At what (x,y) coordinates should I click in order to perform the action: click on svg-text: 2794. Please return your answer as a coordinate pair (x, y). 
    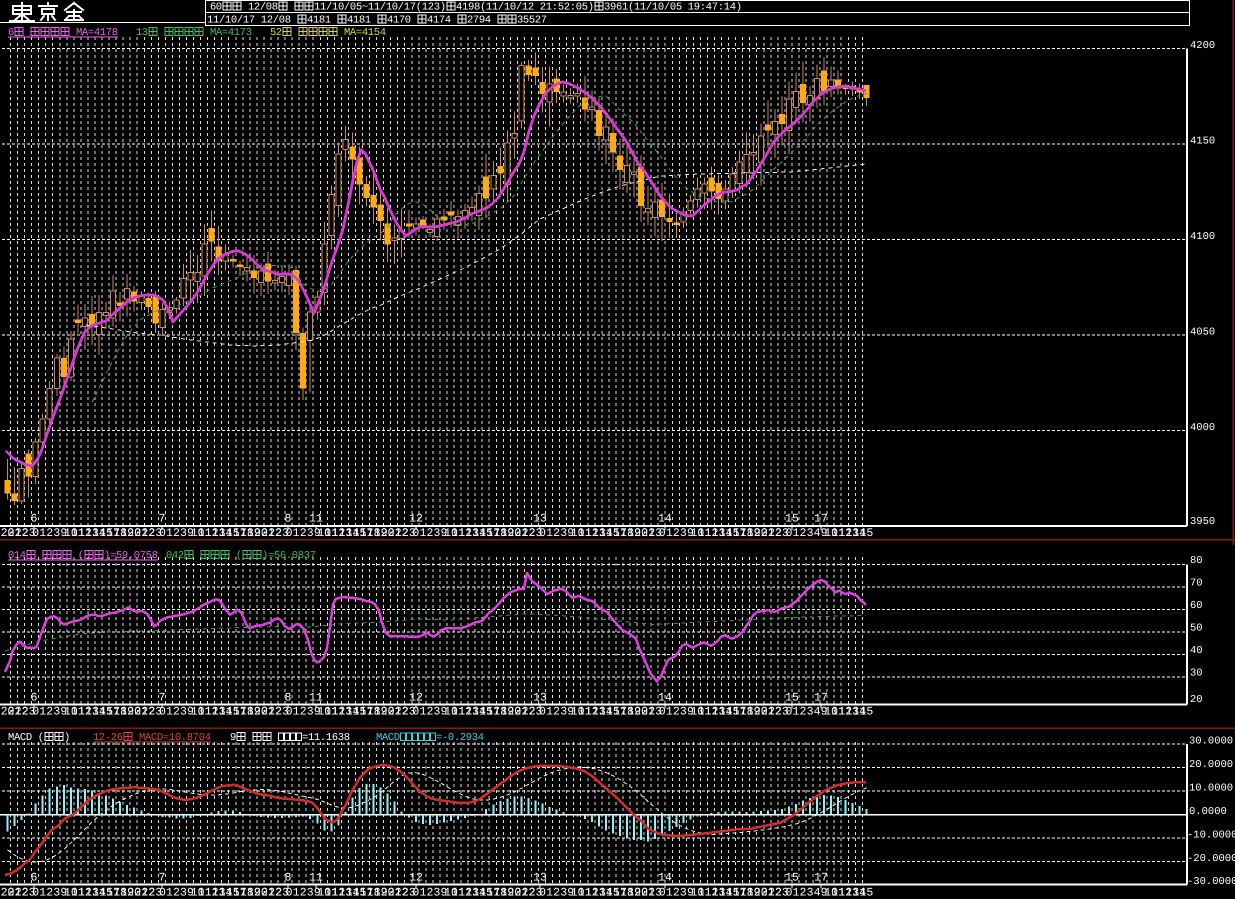
    Looking at the image, I should click on (482, 21).